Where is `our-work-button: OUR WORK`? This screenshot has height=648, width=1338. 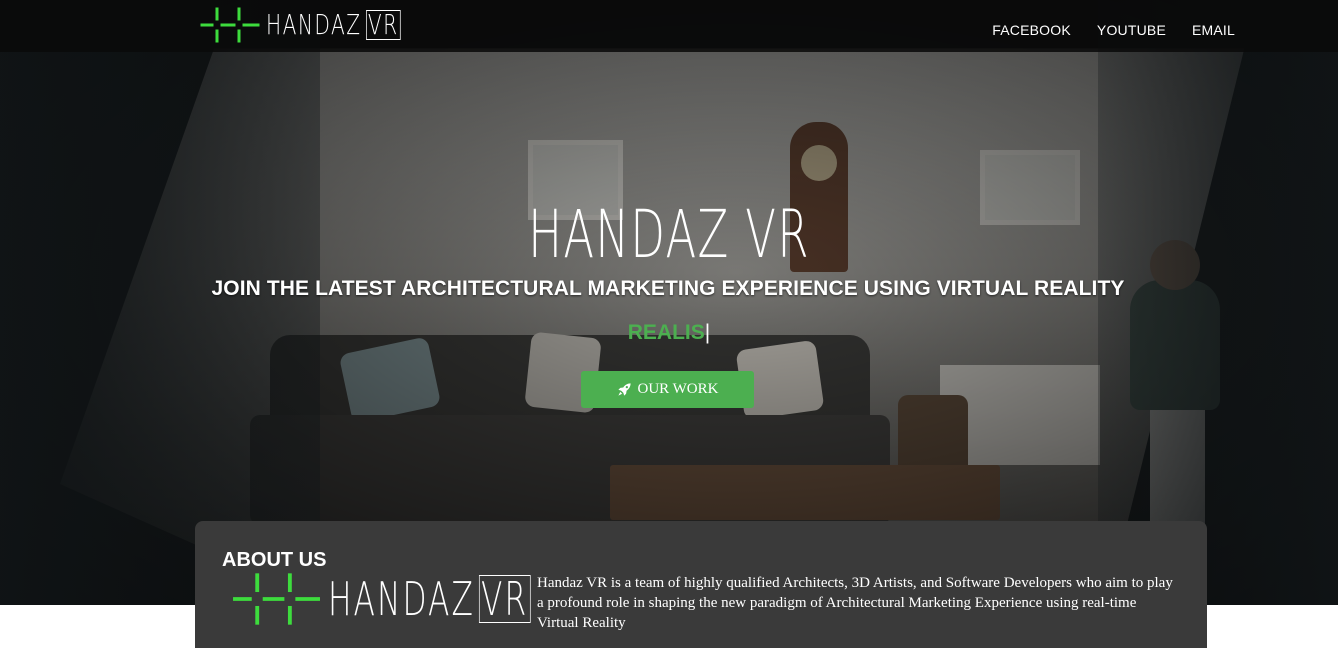
our-work-button: OUR WORK is located at coordinates (667, 389).